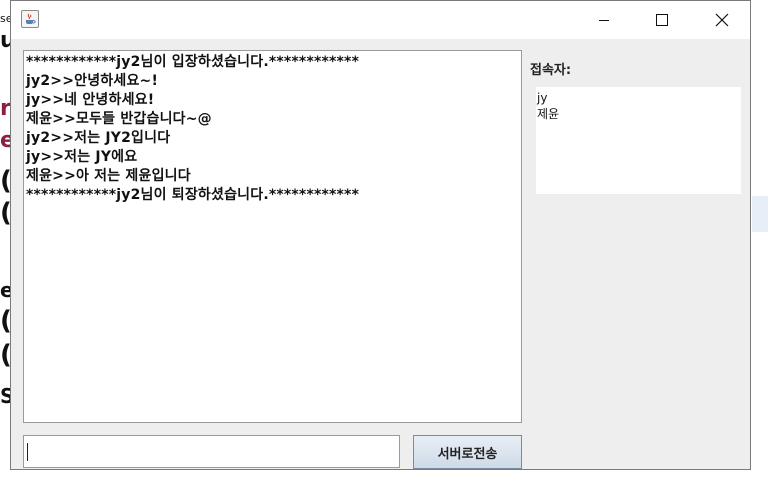 The height and width of the screenshot is (478, 768). Describe the element at coordinates (98, 138) in the screenshot. I see `chat-message: jy2>>저는 JY2입니다` at that location.